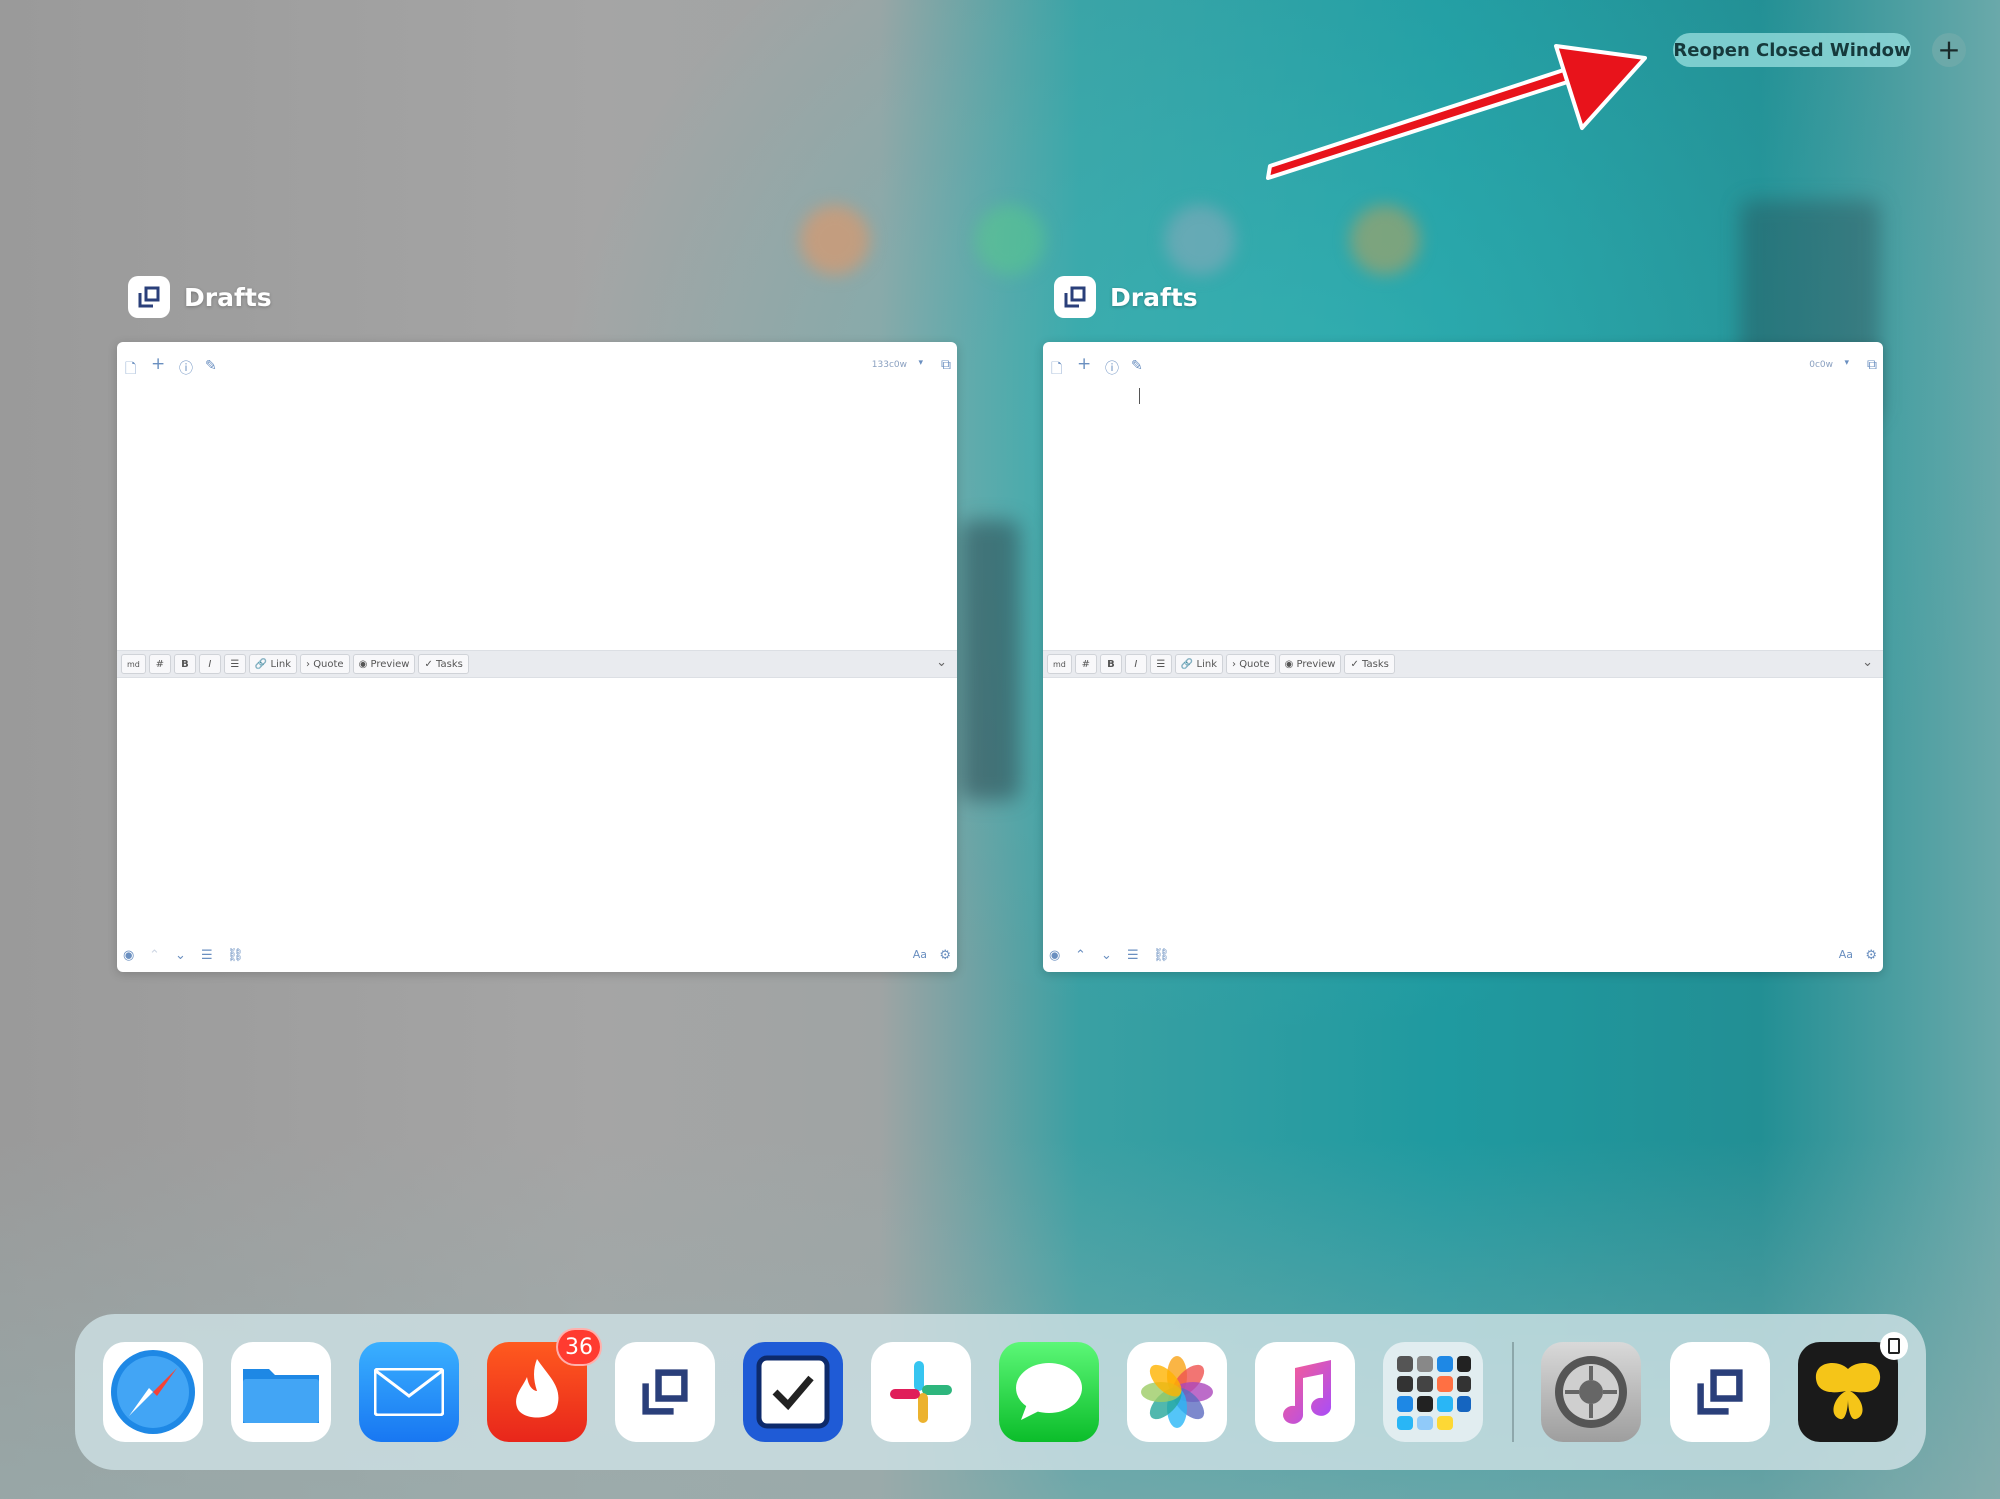  Describe the element at coordinates (1821, 365) in the screenshot. I see `word-count: 0c0w` at that location.